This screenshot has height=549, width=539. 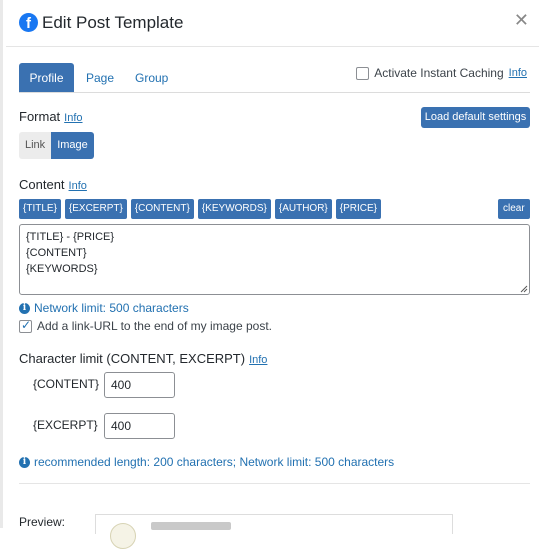 I want to click on tag-content: {CONTENT}, so click(x=162, y=209).